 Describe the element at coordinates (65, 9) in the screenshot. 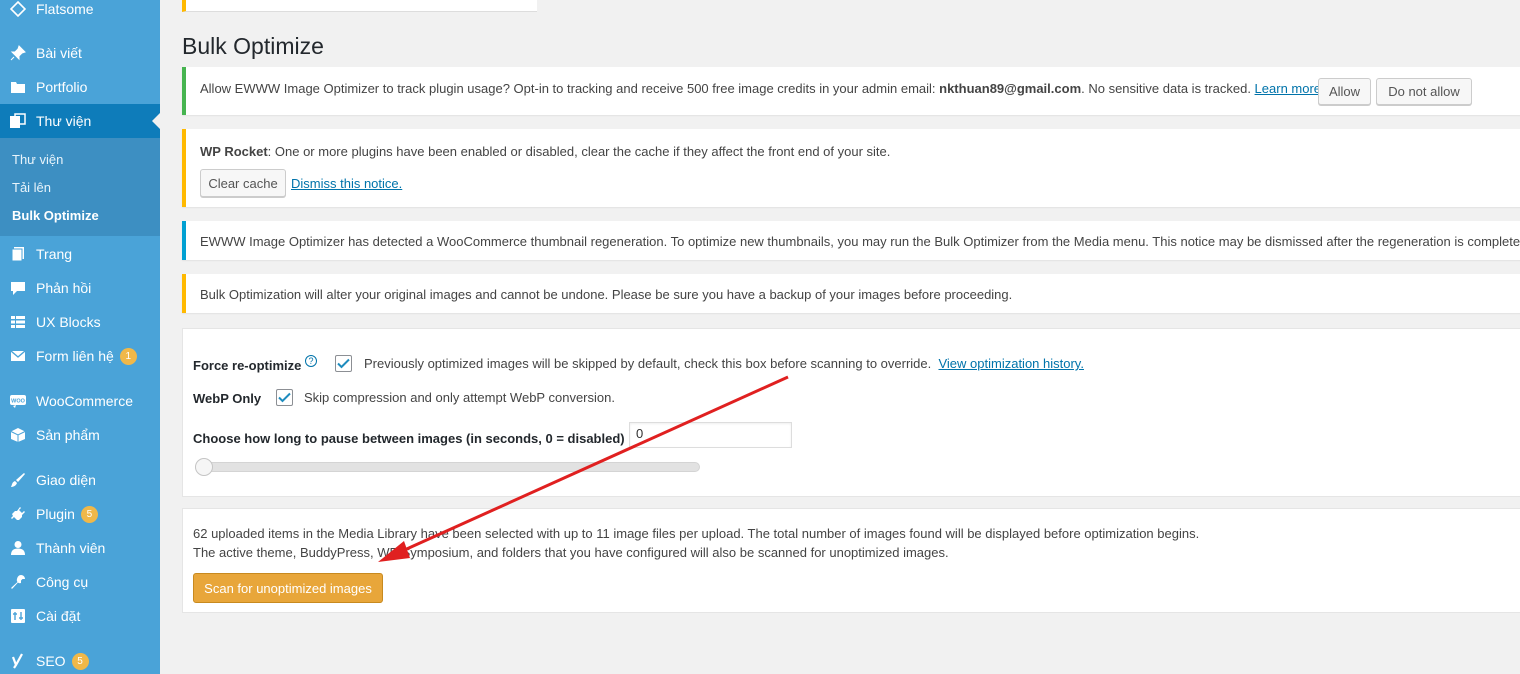

I see `menu-label: Flatsome` at that location.